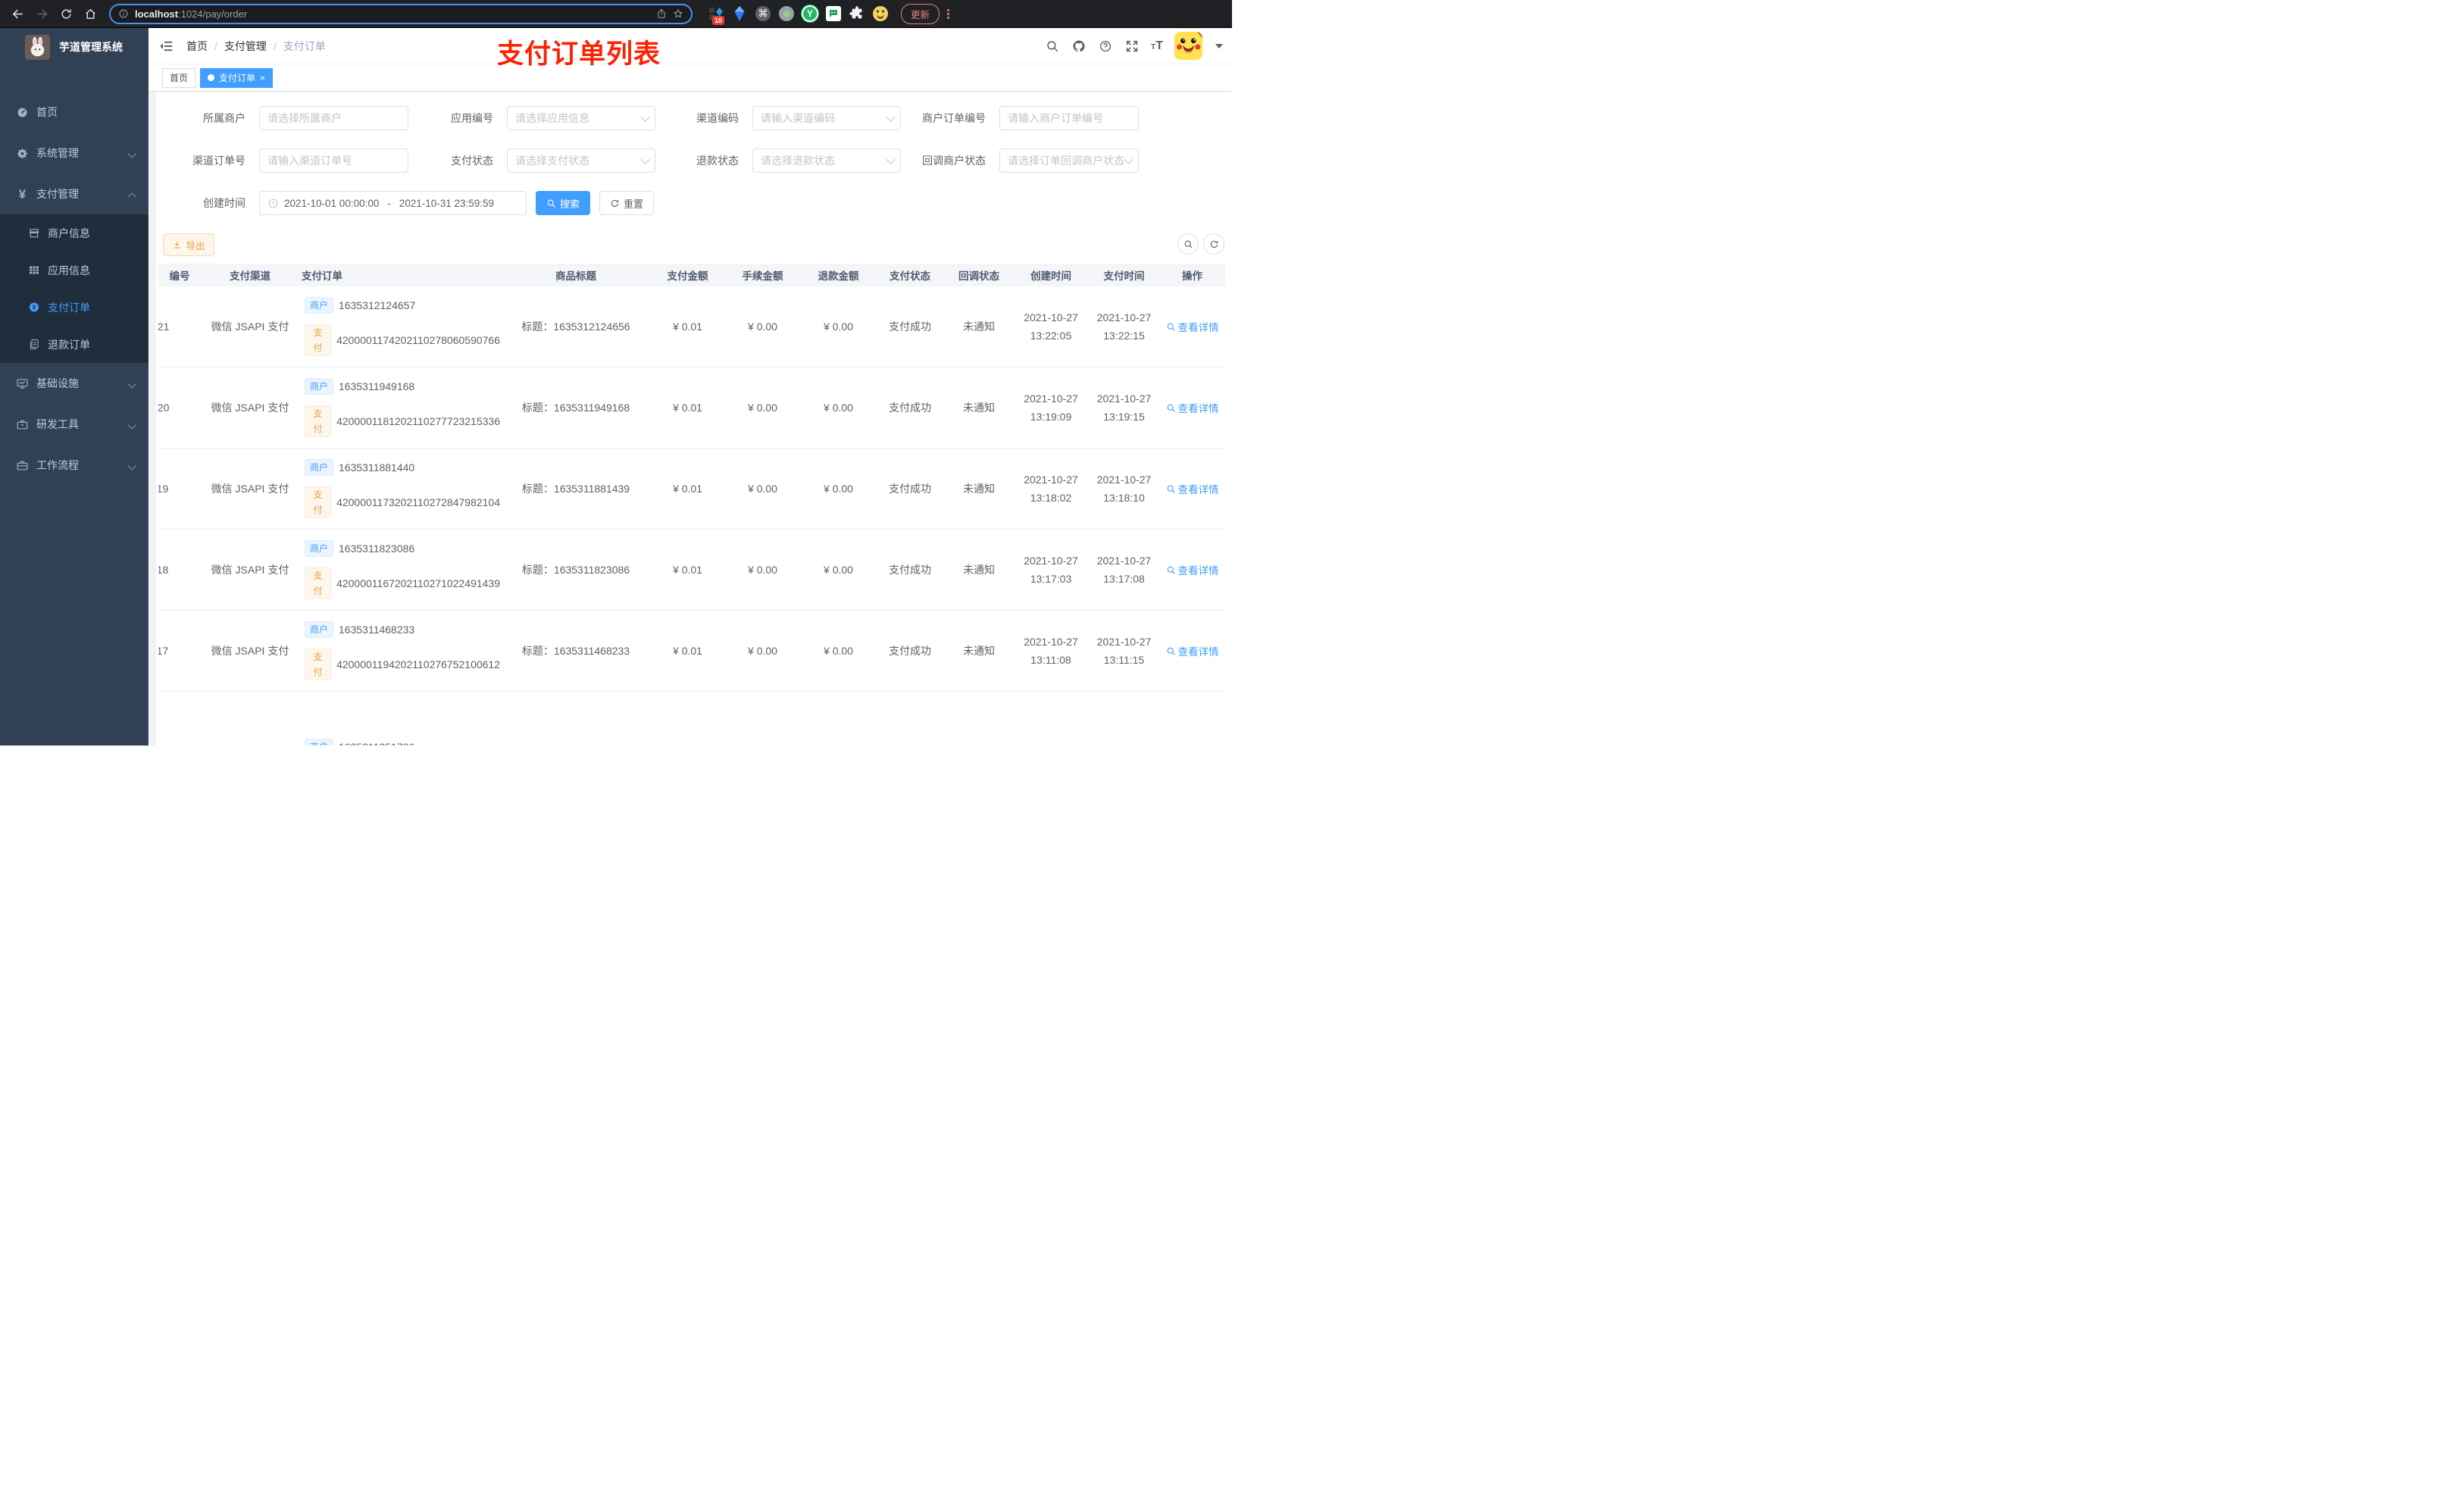 This screenshot has height=1491, width=2464. I want to click on cell-notify-status: 未通知, so click(979, 570).